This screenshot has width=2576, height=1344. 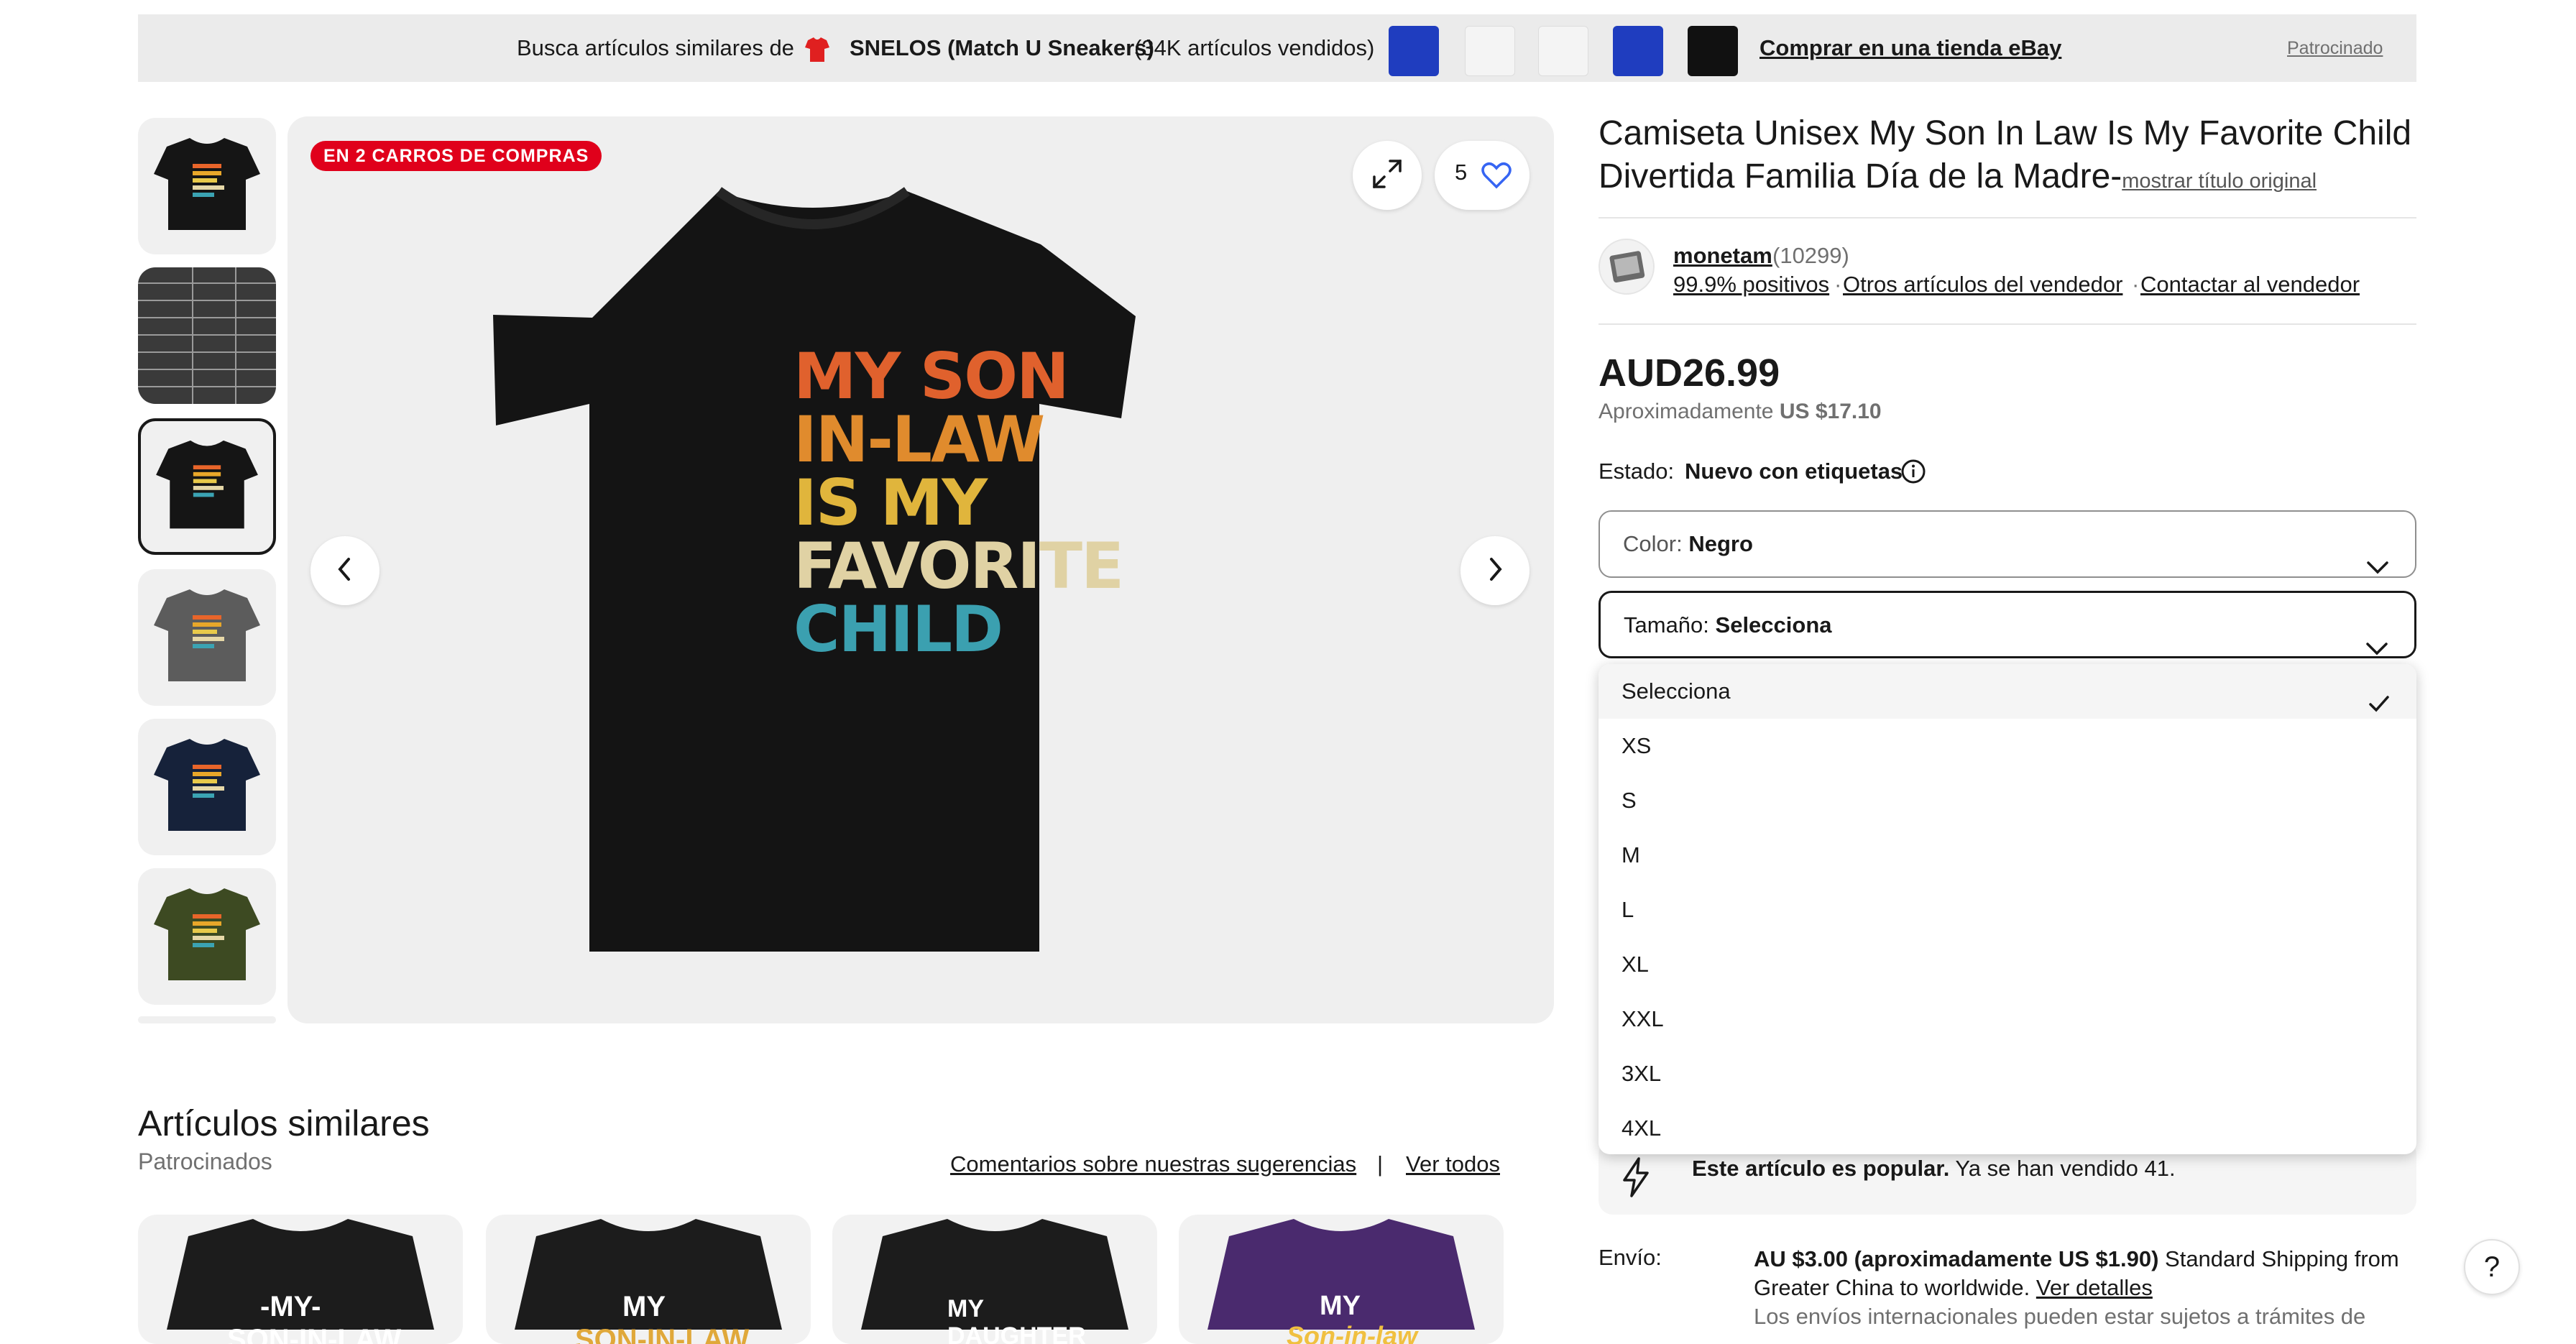 I want to click on chevron-left-icon, so click(x=345, y=571).